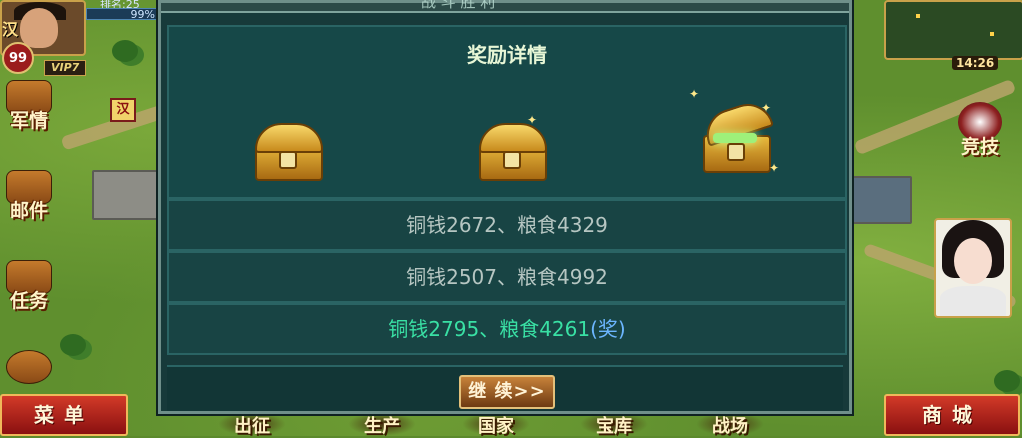 The image size is (1022, 438). I want to click on military-news-button: 军情, so click(29, 106).